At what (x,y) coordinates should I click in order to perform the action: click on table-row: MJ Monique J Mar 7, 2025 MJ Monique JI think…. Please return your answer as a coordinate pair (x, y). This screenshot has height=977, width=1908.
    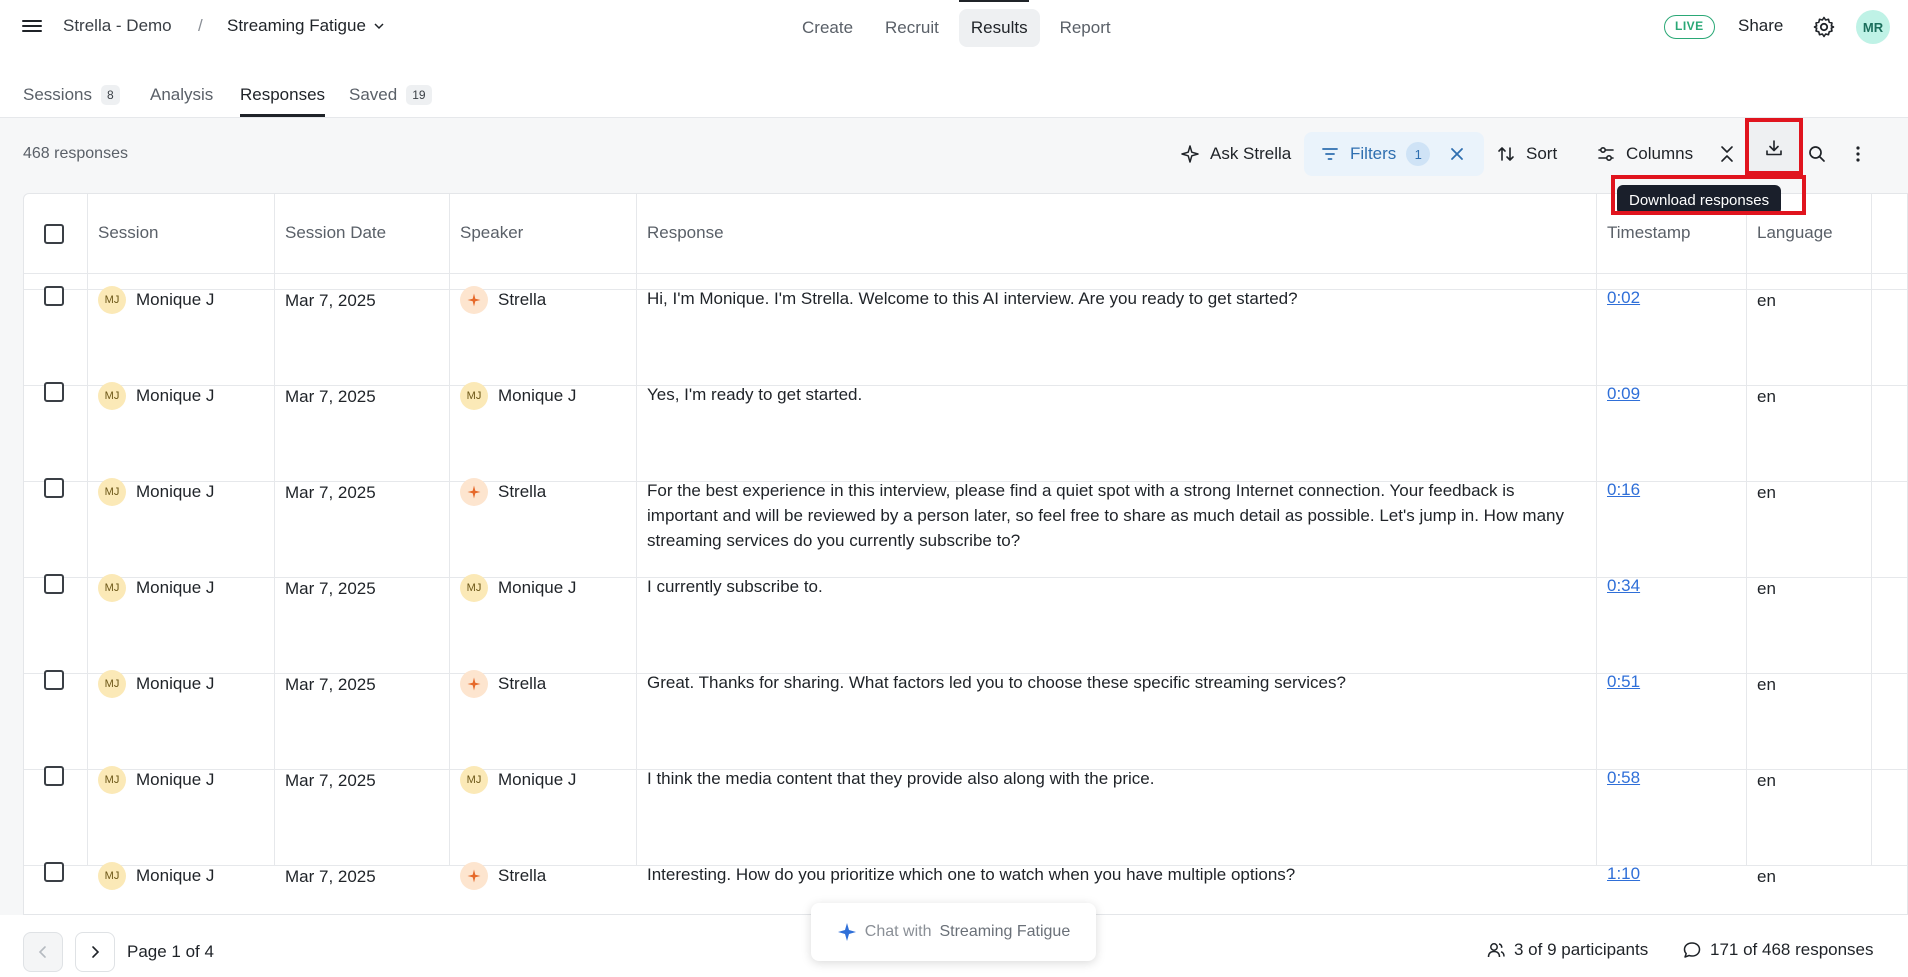
    Looking at the image, I should click on (965, 734).